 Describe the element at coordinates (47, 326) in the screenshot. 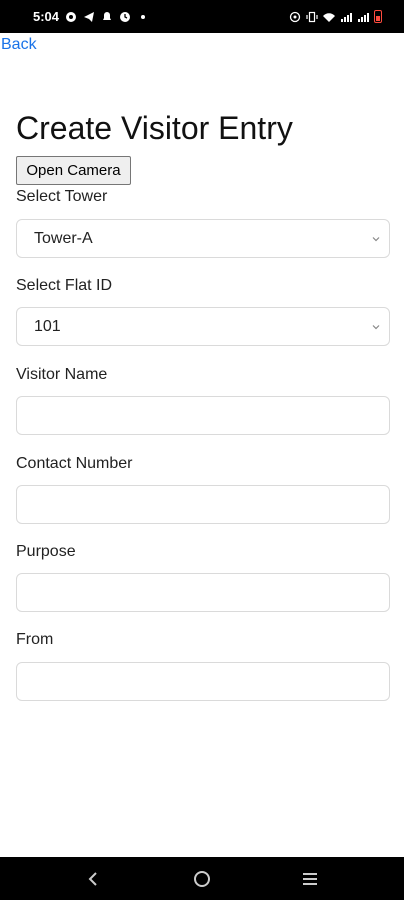

I see `flat-select-value: 101` at that location.